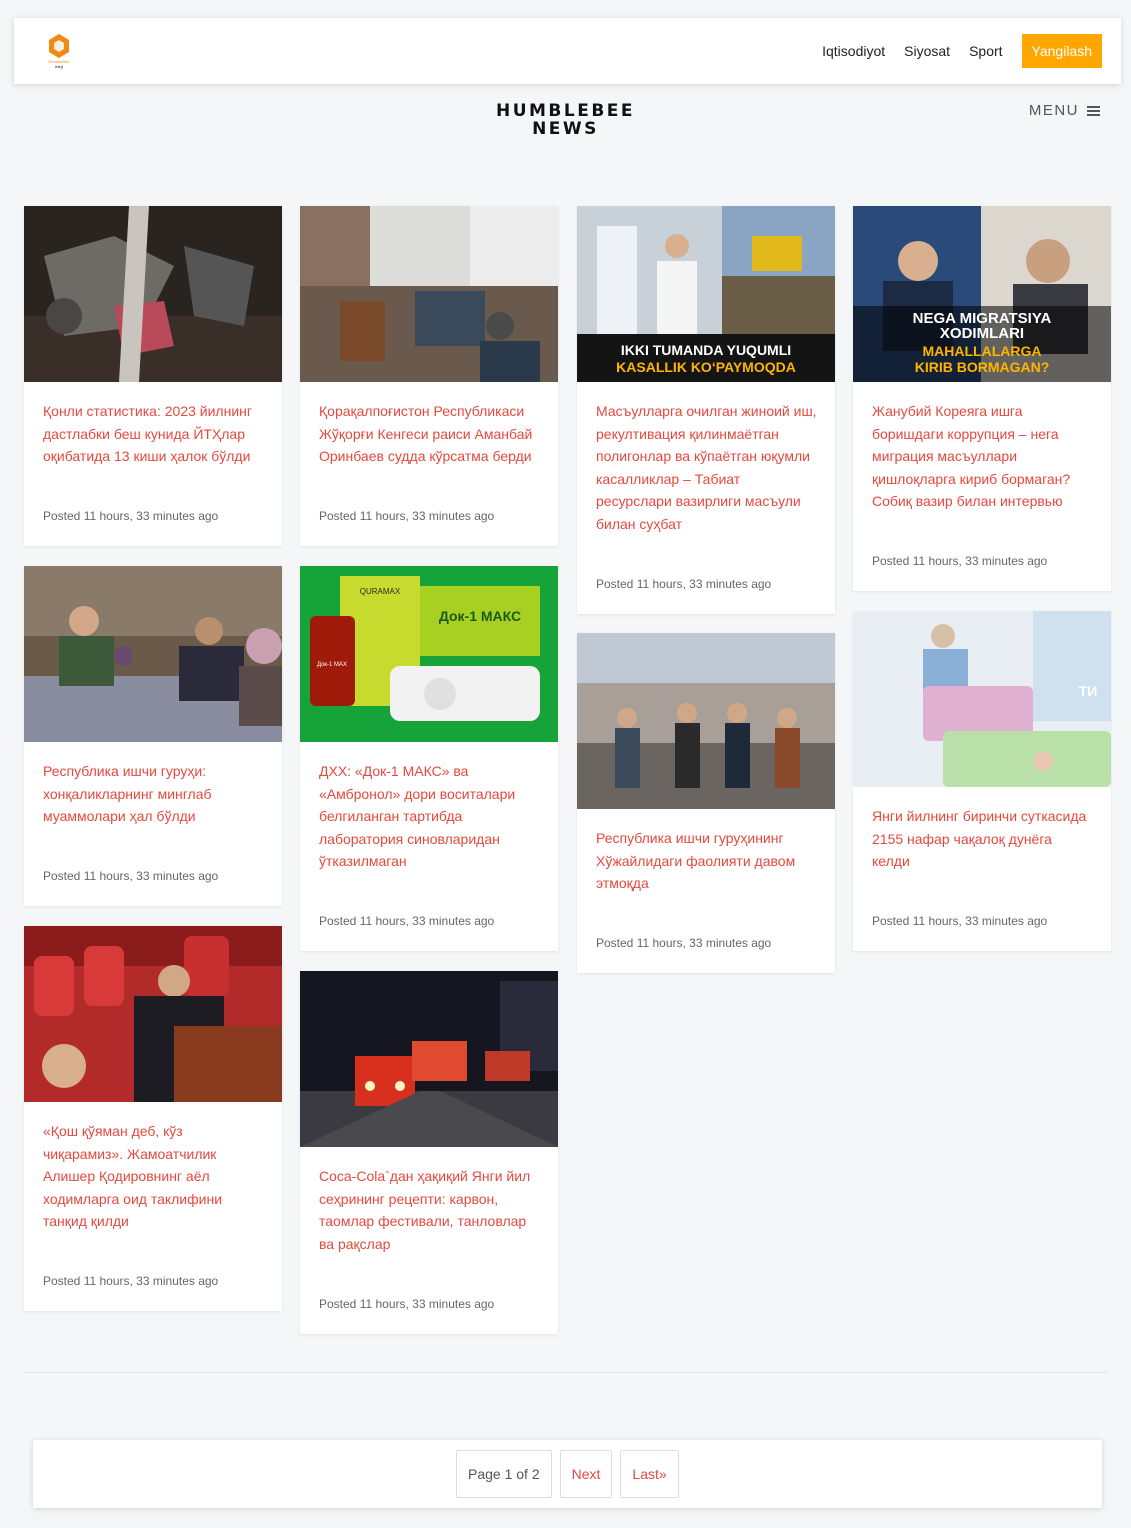 Image resolution: width=1131 pixels, height=1528 pixels. I want to click on next-page-button: Next, so click(586, 1474).